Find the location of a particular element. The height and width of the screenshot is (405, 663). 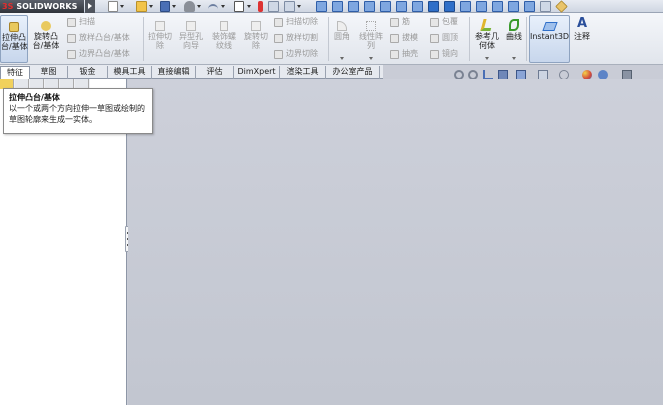

single-view-icon is located at coordinates (497, 6).